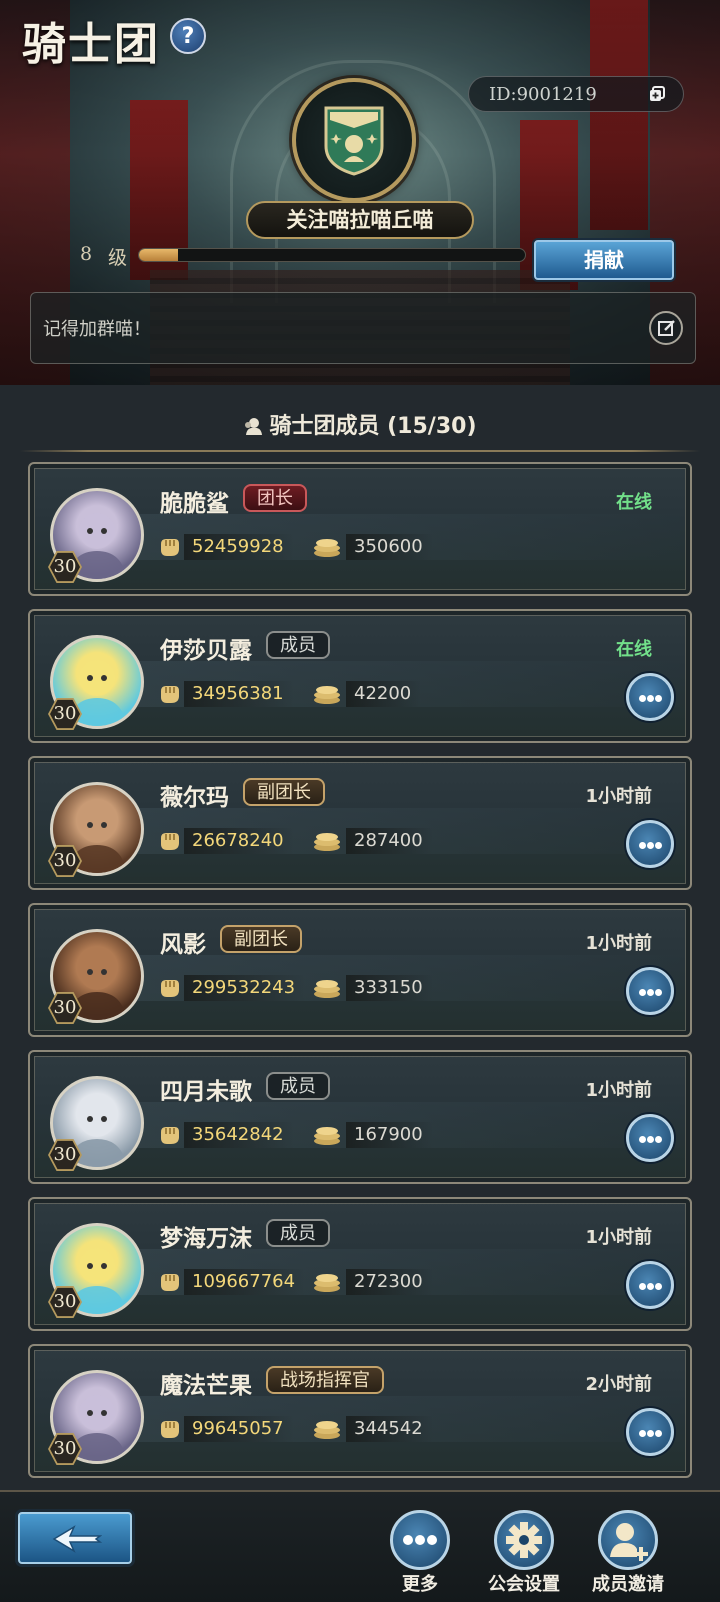 This screenshot has height=1602, width=720. I want to click on gear-icon, so click(524, 1540).